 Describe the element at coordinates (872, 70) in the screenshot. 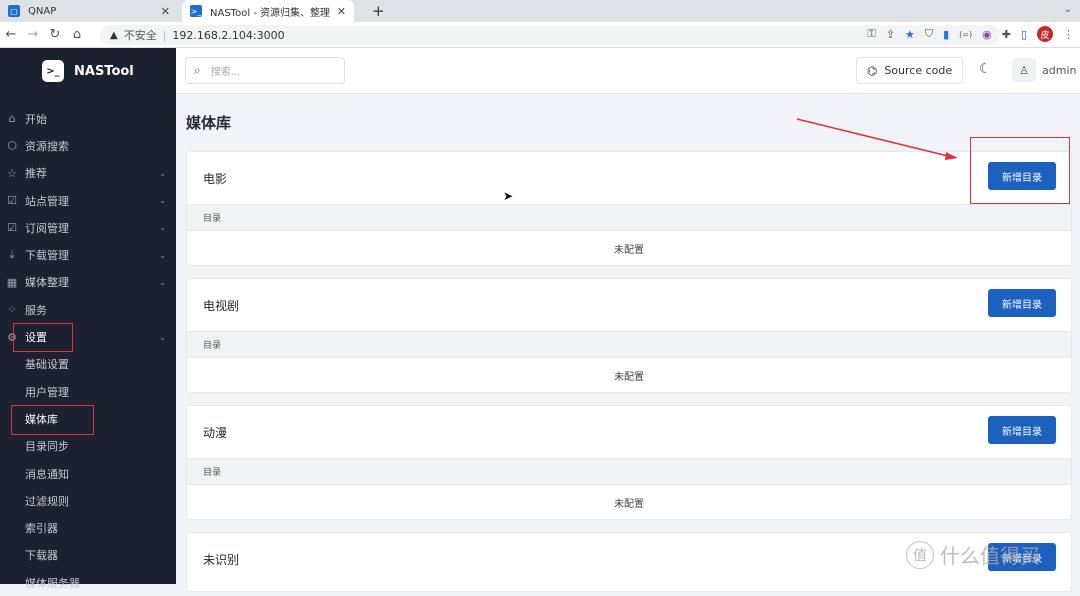

I see `github-icon: ⌬` at that location.